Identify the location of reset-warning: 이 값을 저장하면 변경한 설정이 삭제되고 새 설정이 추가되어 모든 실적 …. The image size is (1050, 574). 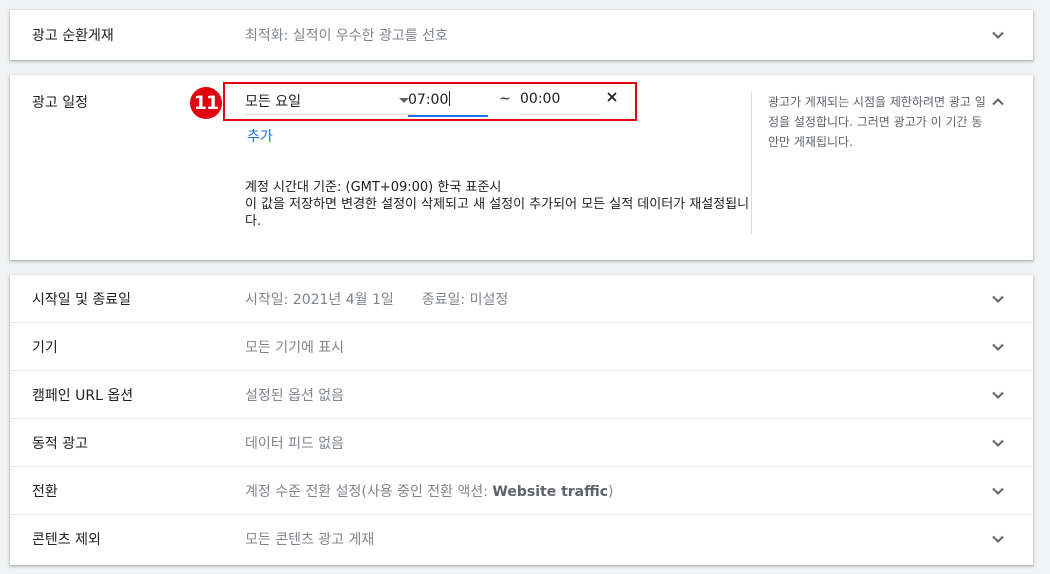
(497, 213).